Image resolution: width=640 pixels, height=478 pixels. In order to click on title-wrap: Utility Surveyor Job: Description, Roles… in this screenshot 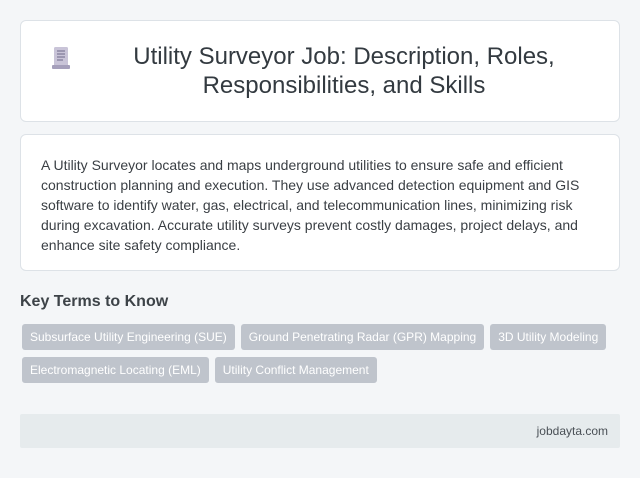, I will do `click(320, 71)`.